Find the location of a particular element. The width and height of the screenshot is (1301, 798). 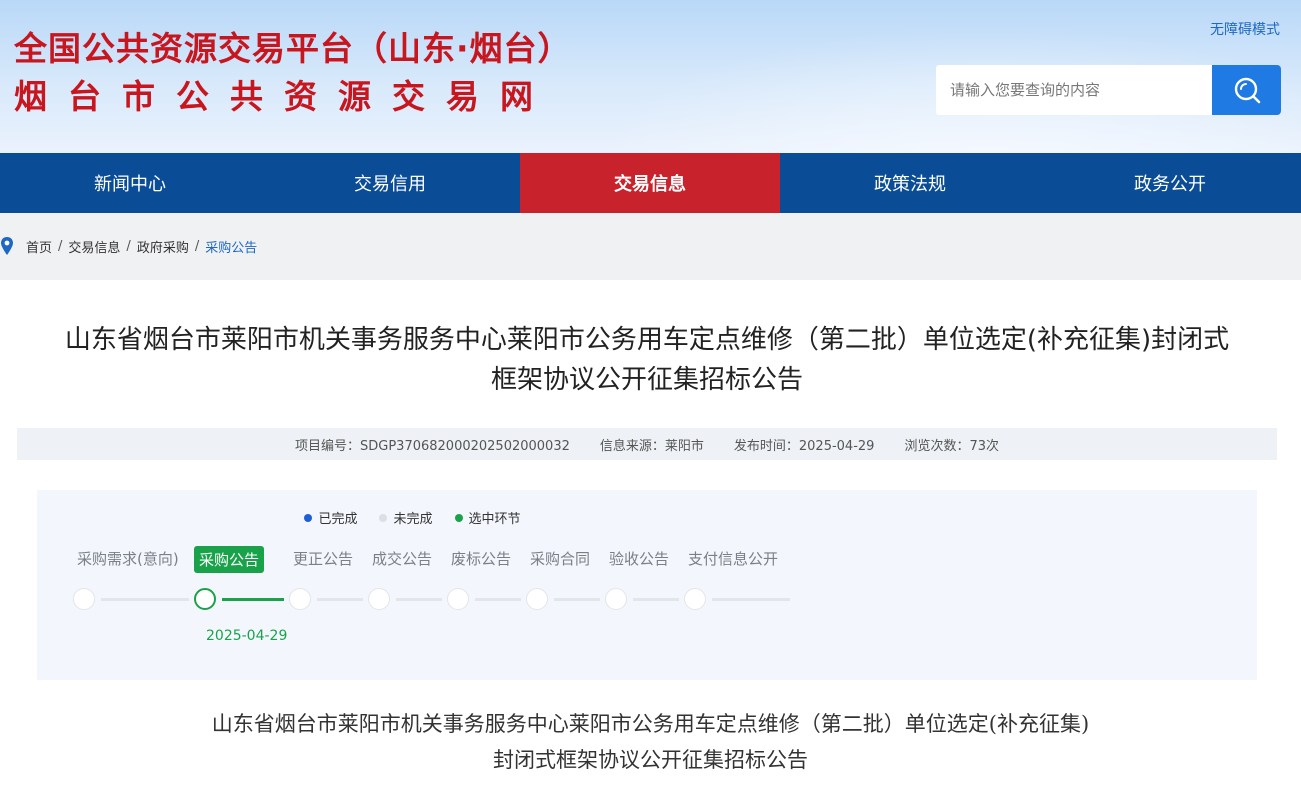

step-payment-info: 支付信息公开 is located at coordinates (733, 558).